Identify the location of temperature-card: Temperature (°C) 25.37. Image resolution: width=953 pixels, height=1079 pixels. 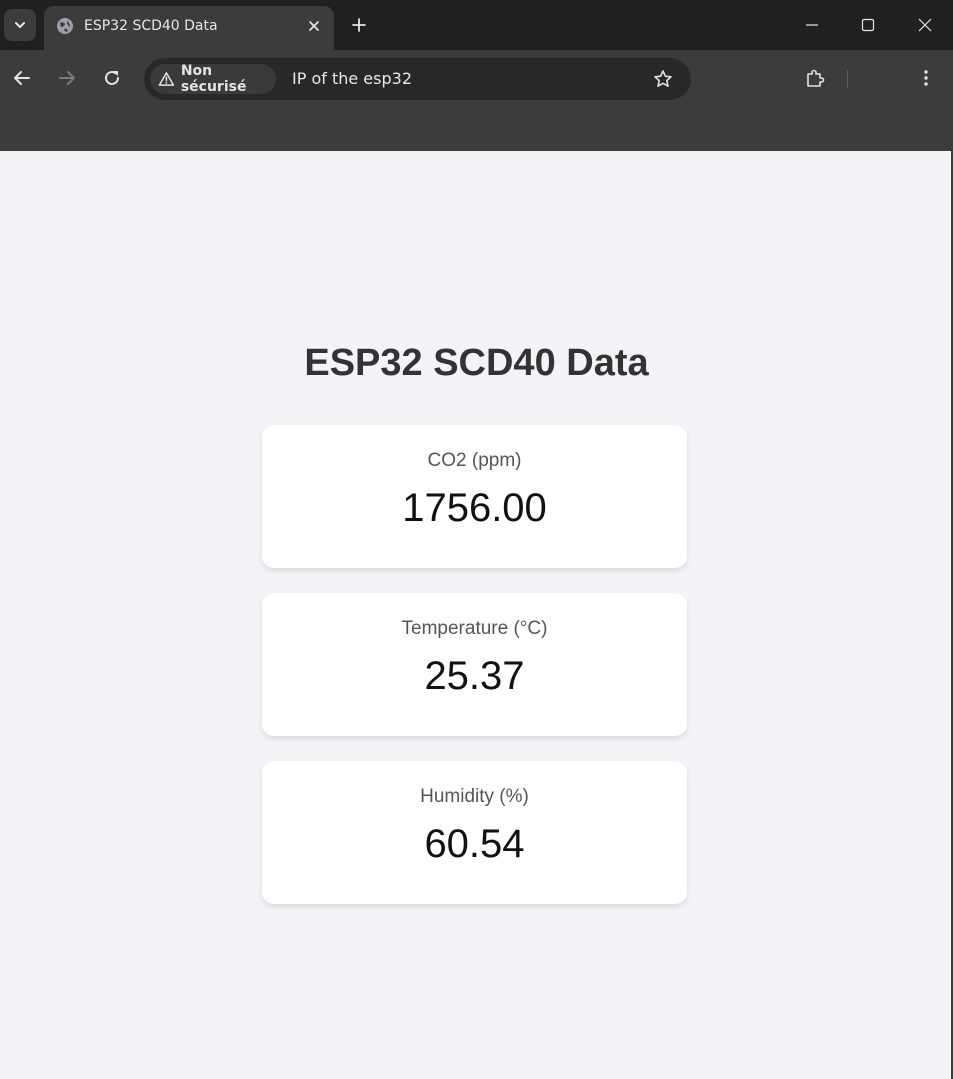
(474, 664).